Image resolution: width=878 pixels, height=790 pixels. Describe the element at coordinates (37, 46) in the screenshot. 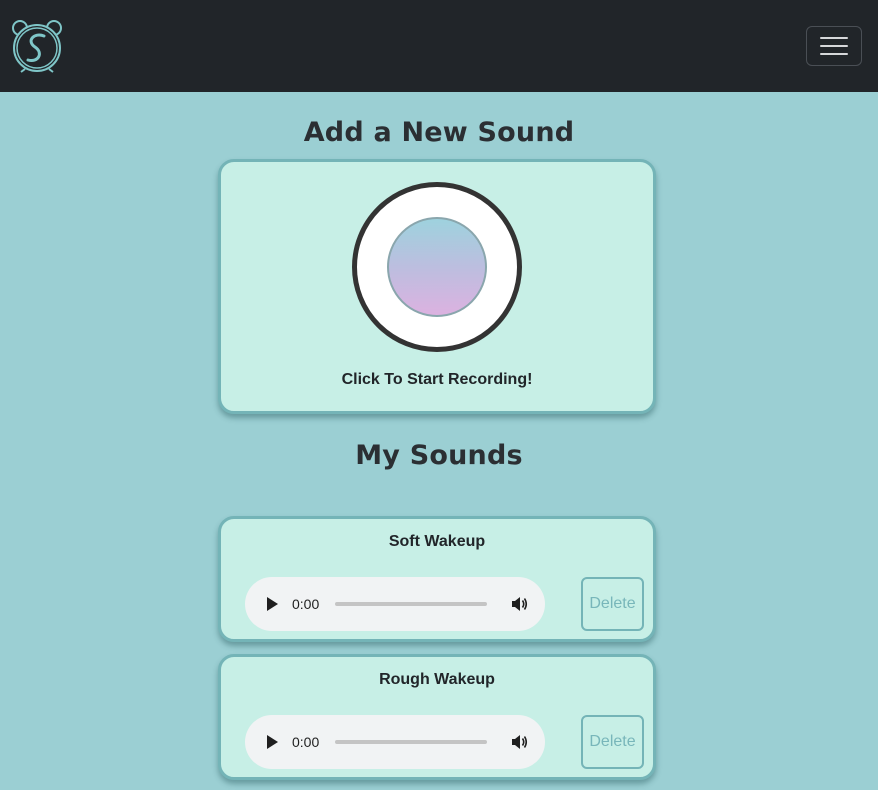

I see `alarm-clock-logo-icon` at that location.